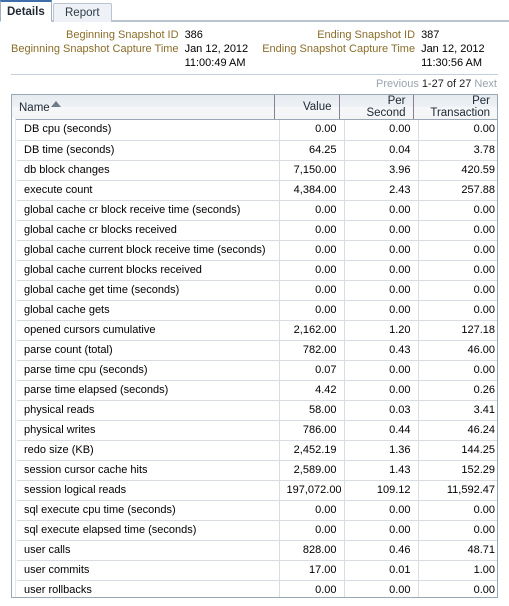  Describe the element at coordinates (380, 190) in the screenshot. I see `cell-per-second: 2.43` at that location.